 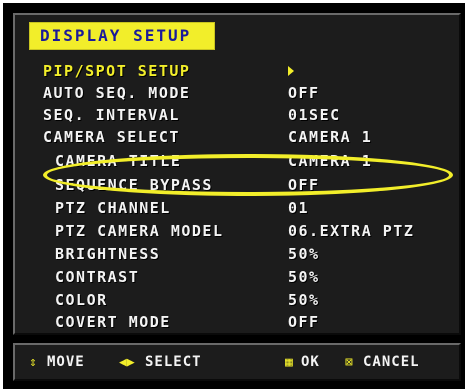 I want to click on key-help-bar: ⇕ MOVE ◀▶ SELECT ▦ OK ⊠ CANCEL, so click(x=237, y=362).